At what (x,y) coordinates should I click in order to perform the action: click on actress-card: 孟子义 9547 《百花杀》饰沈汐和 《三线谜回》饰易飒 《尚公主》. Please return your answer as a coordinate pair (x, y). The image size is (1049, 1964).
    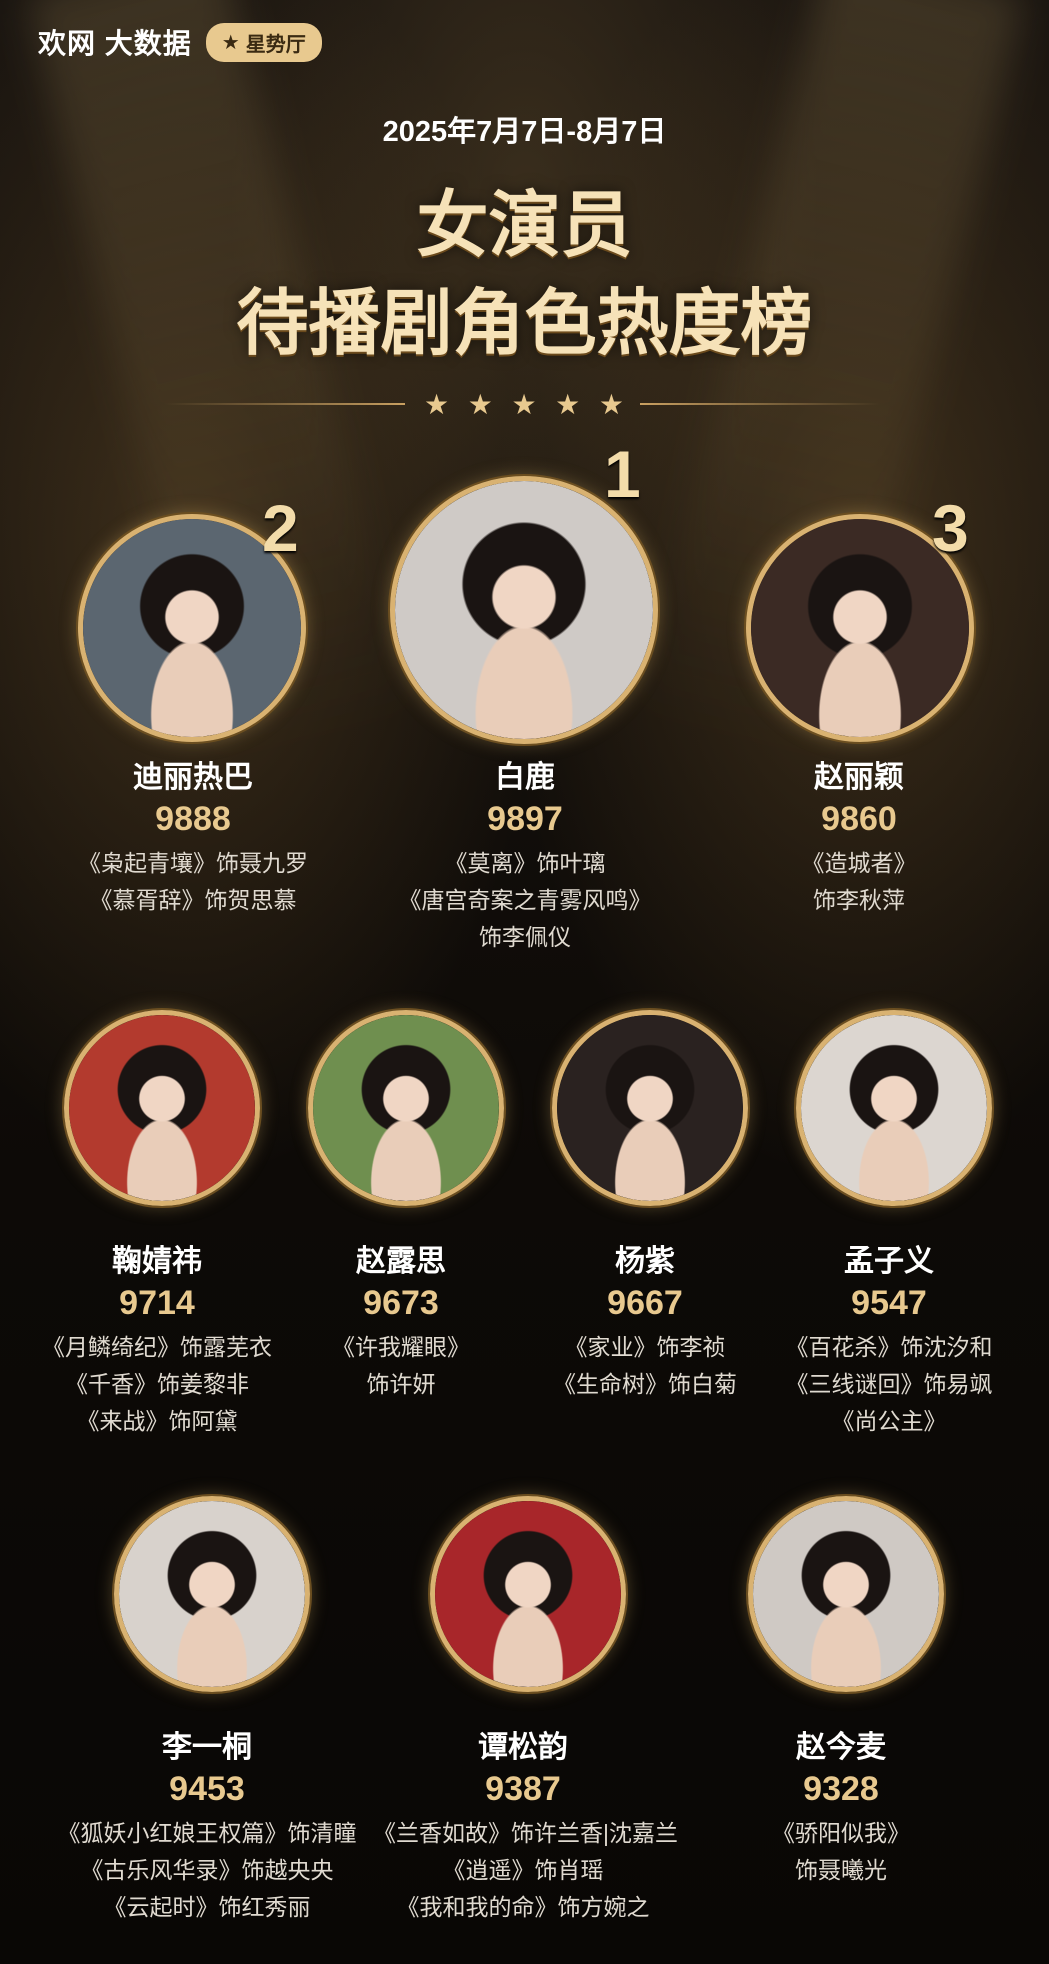
    Looking at the image, I should click on (889, 1338).